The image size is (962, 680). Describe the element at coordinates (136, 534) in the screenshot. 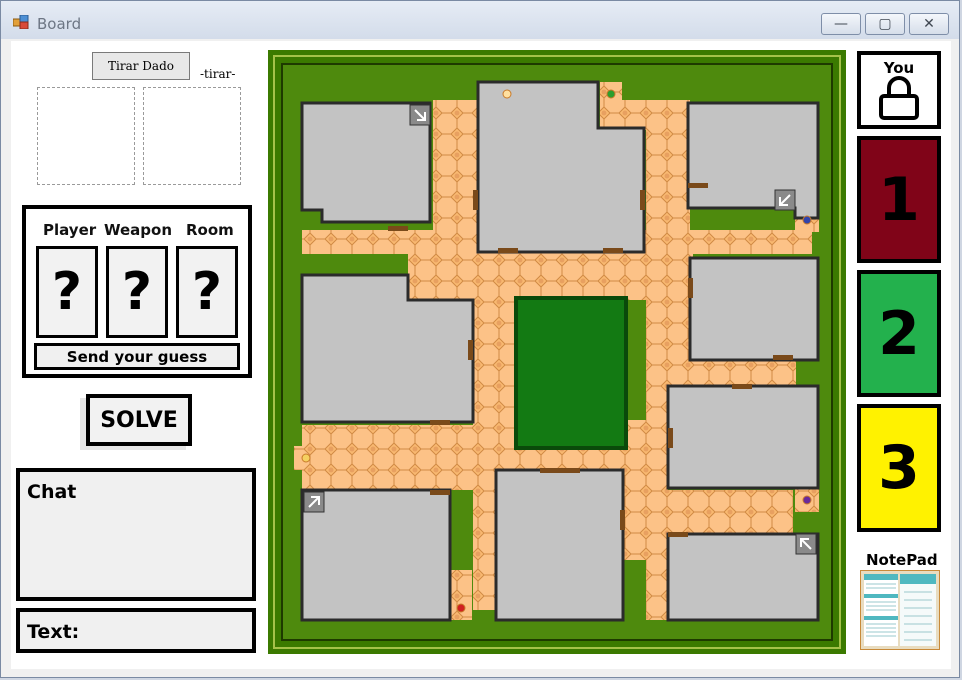

I see `chat-panel: Chat` at that location.